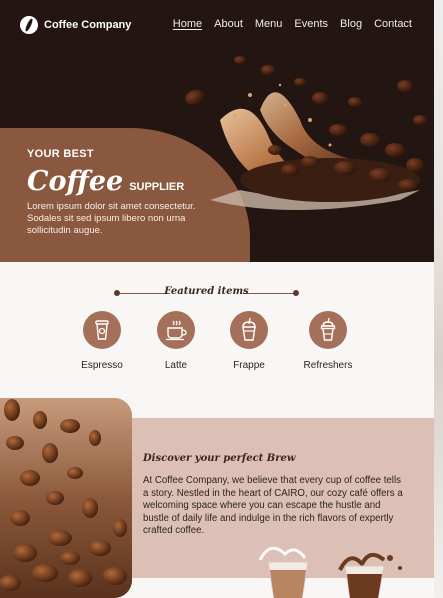  Describe the element at coordinates (393, 24) in the screenshot. I see `nav-link-contact: Contact` at that location.